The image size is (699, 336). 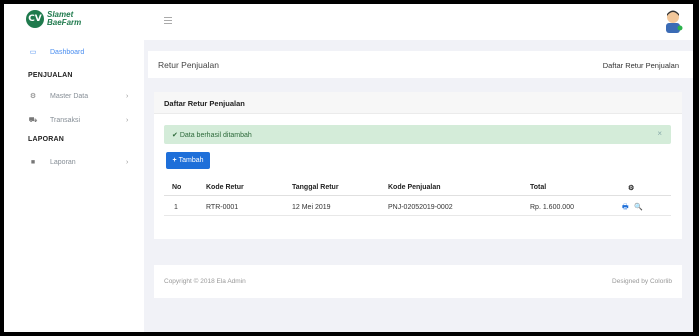 I want to click on sidebar-item-transaksi: ⛟ Transaksi ›, so click(x=74, y=120).